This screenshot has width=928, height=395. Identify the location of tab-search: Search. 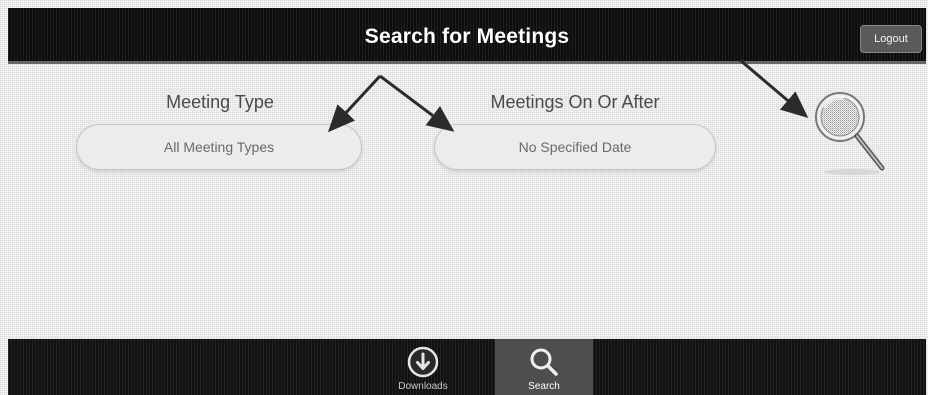
(544, 367).